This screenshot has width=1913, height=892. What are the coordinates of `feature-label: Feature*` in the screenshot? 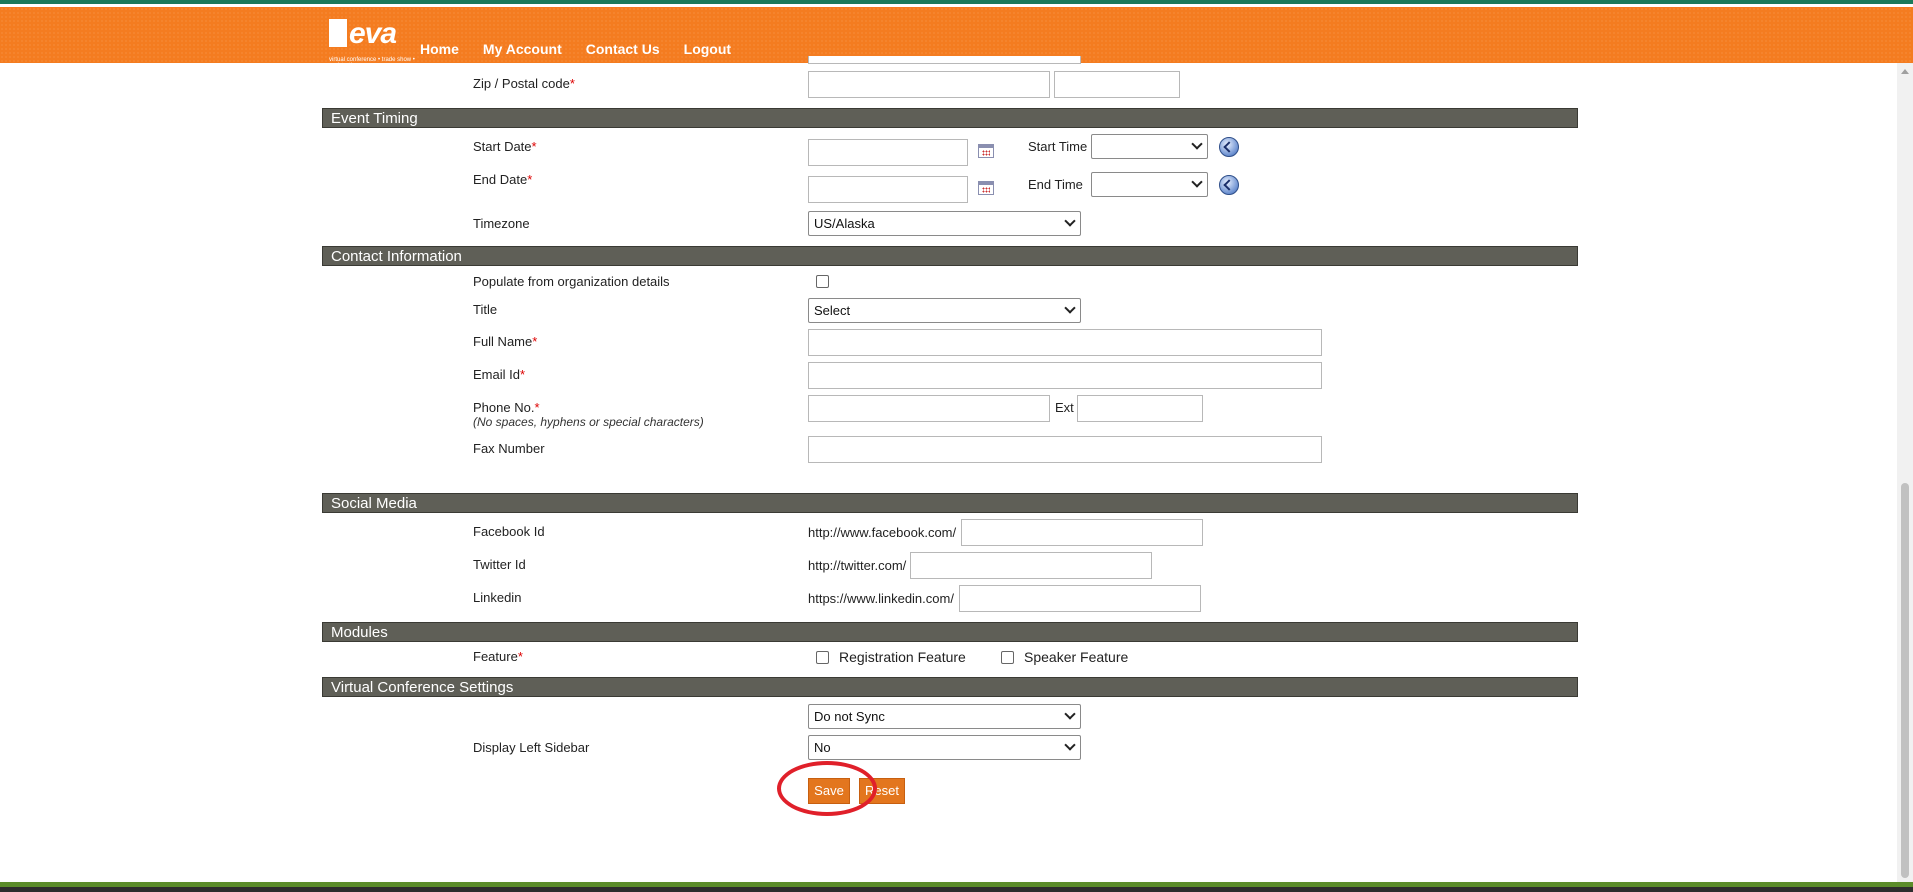 It's located at (498, 656).